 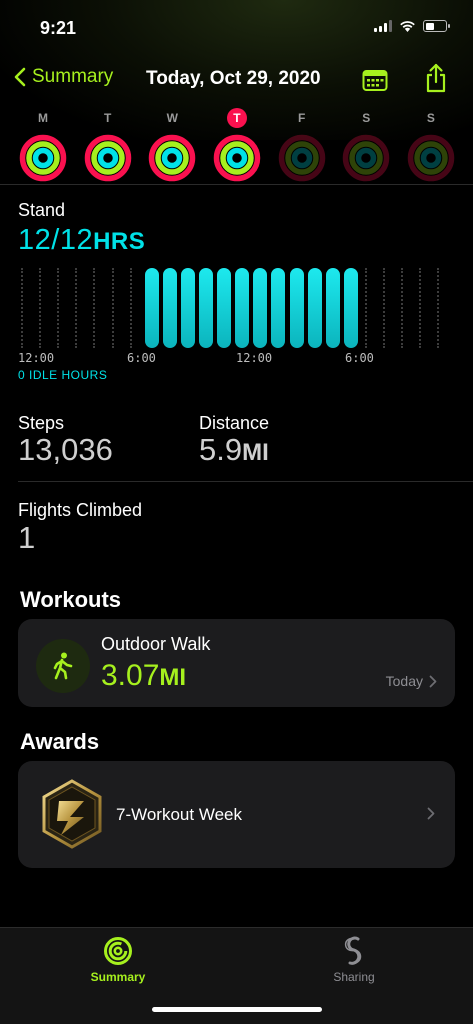 What do you see at coordinates (173, 677) in the screenshot?
I see `workout-distance-unit: MI` at bounding box center [173, 677].